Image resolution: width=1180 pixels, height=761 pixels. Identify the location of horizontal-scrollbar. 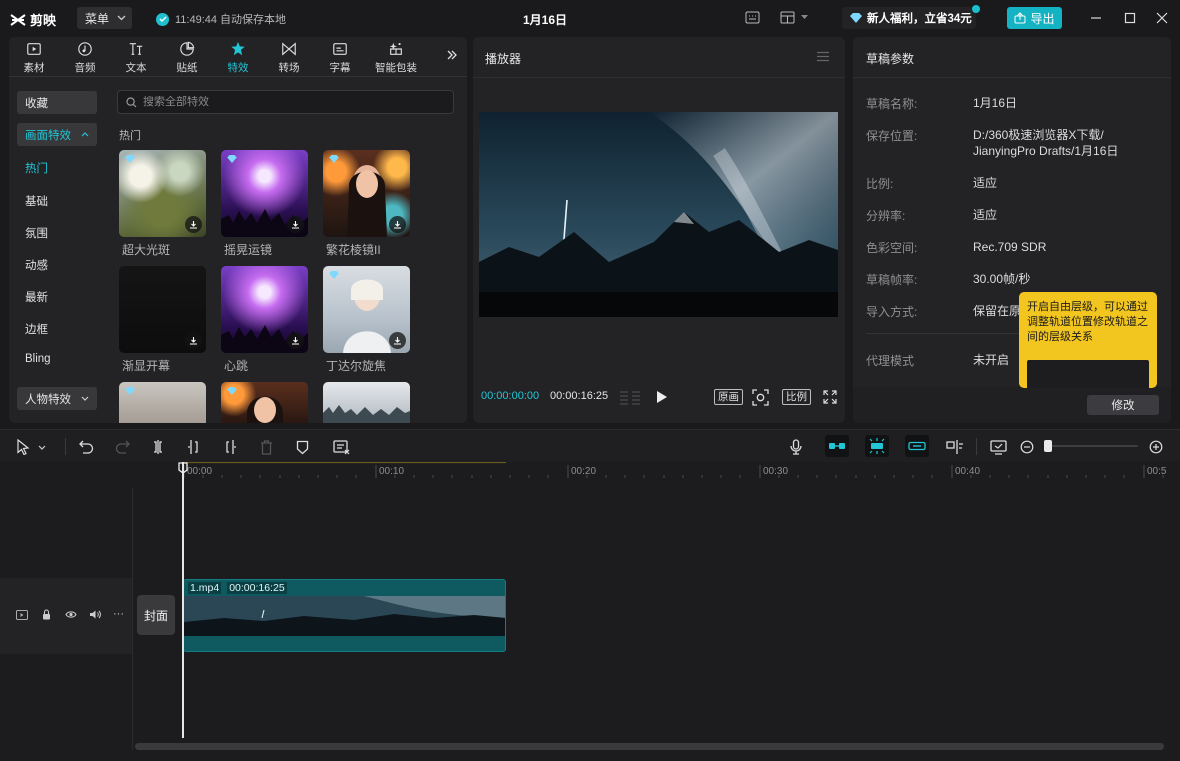
(649, 746).